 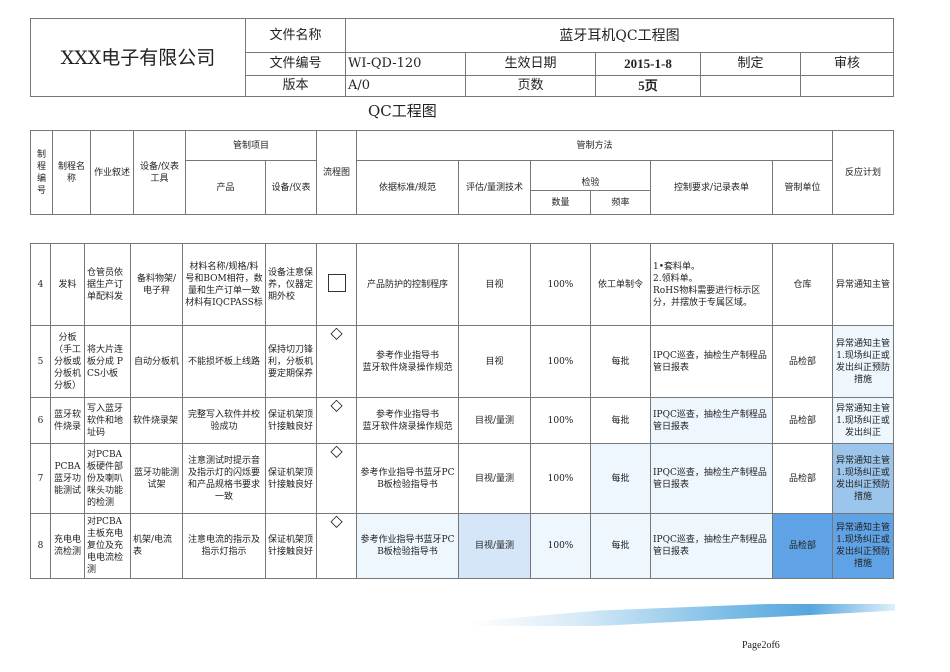 What do you see at coordinates (295, 86) in the screenshot?
I see `version-label: 版本` at bounding box center [295, 86].